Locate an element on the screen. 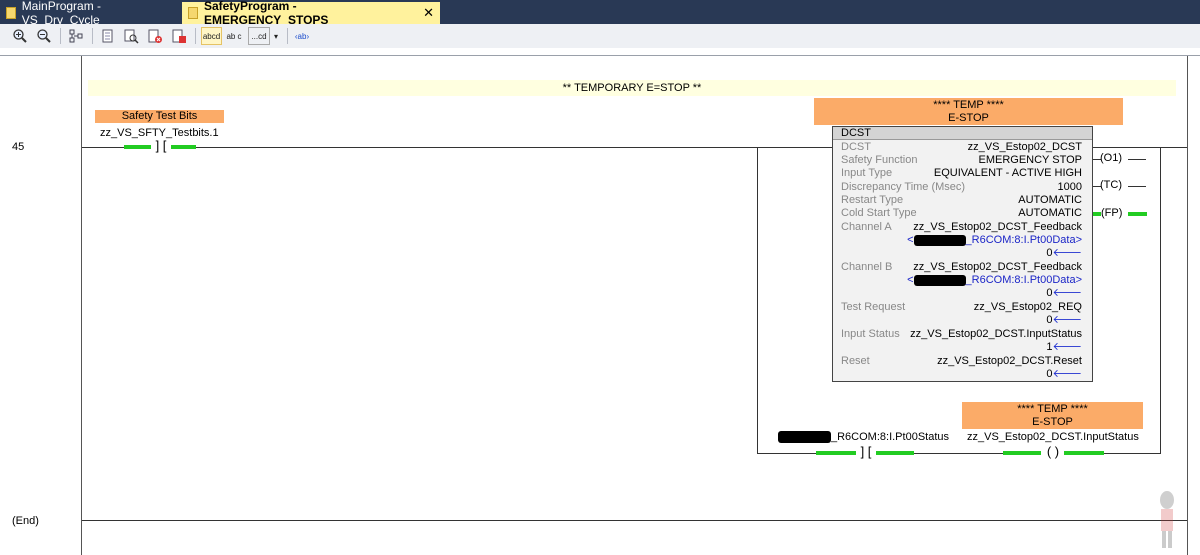 The width and height of the screenshot is (1200, 555). output-wire is located at coordinates (1137, 159).